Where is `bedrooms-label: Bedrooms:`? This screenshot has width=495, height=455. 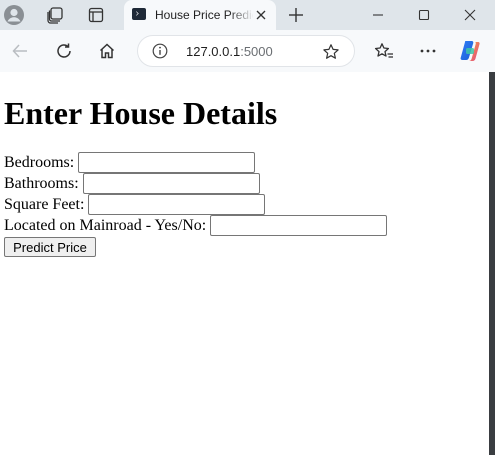 bedrooms-label: Bedrooms: is located at coordinates (39, 162).